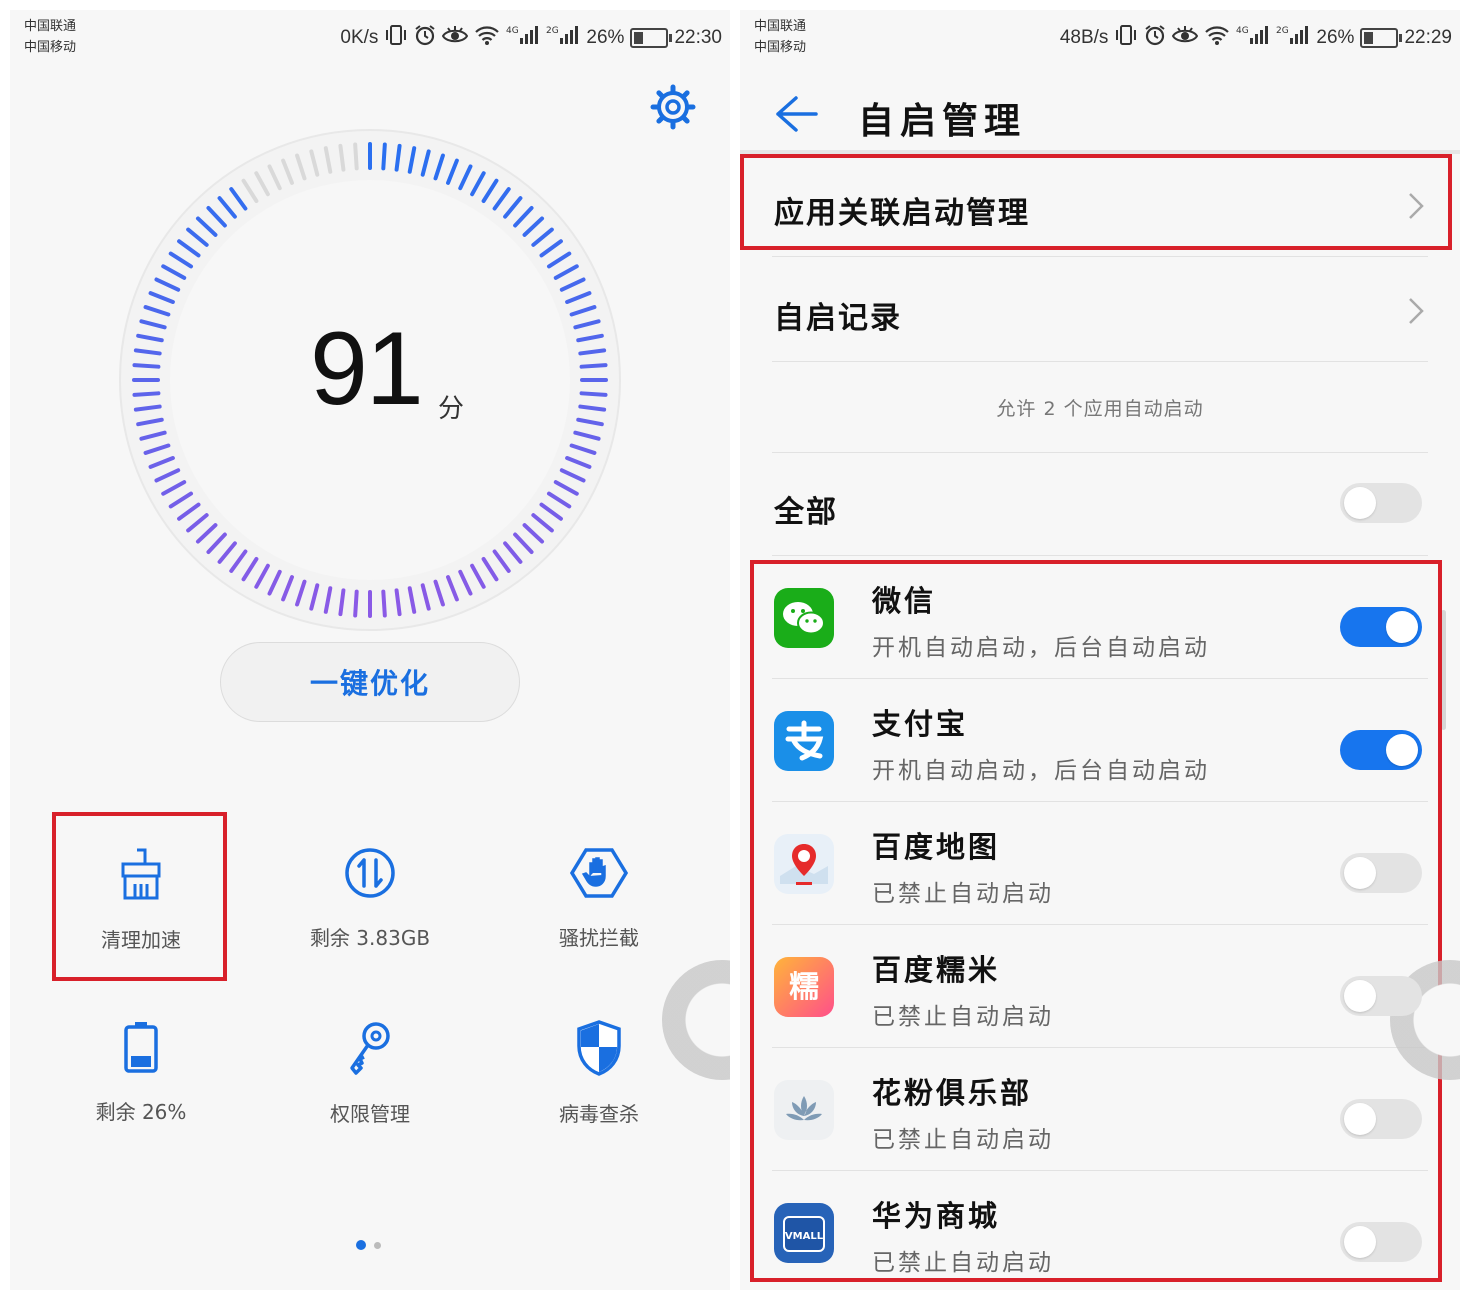  Describe the element at coordinates (698, 37) in the screenshot. I see `clock: 22:30` at that location.